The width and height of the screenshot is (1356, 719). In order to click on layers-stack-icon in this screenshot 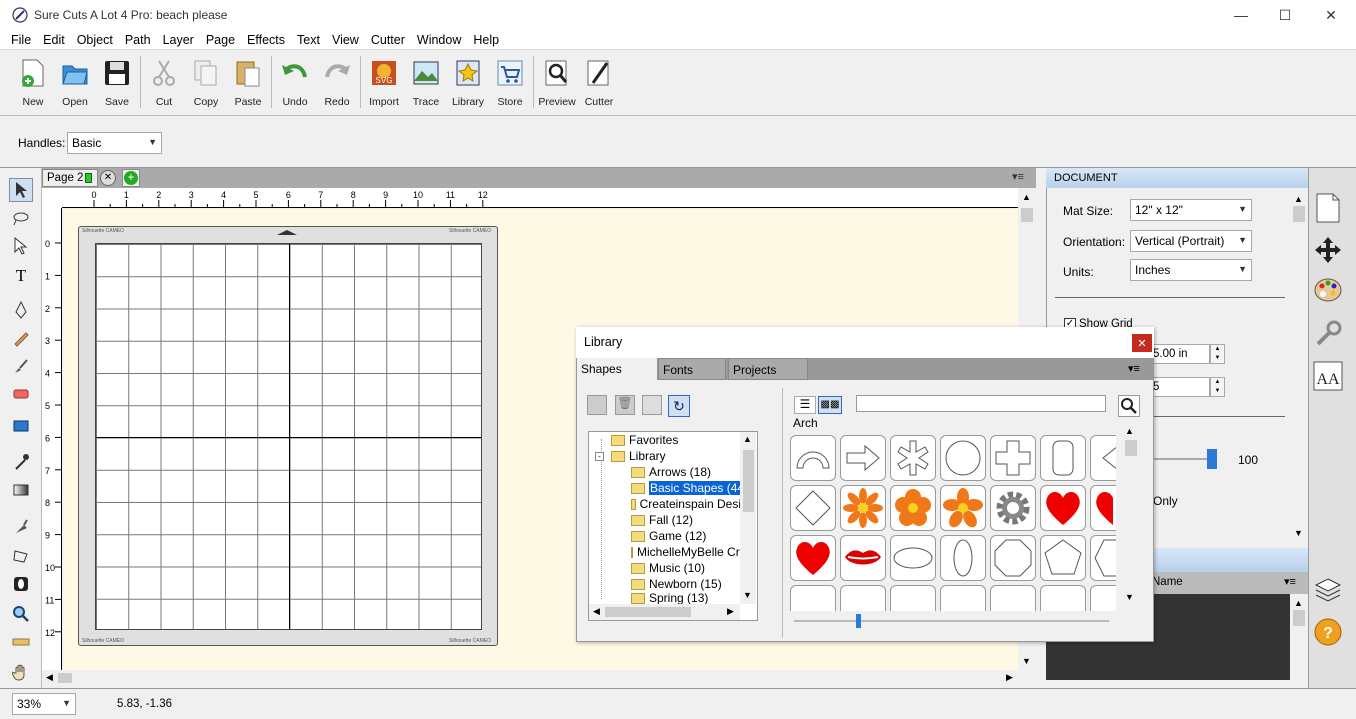, I will do `click(1328, 590)`.